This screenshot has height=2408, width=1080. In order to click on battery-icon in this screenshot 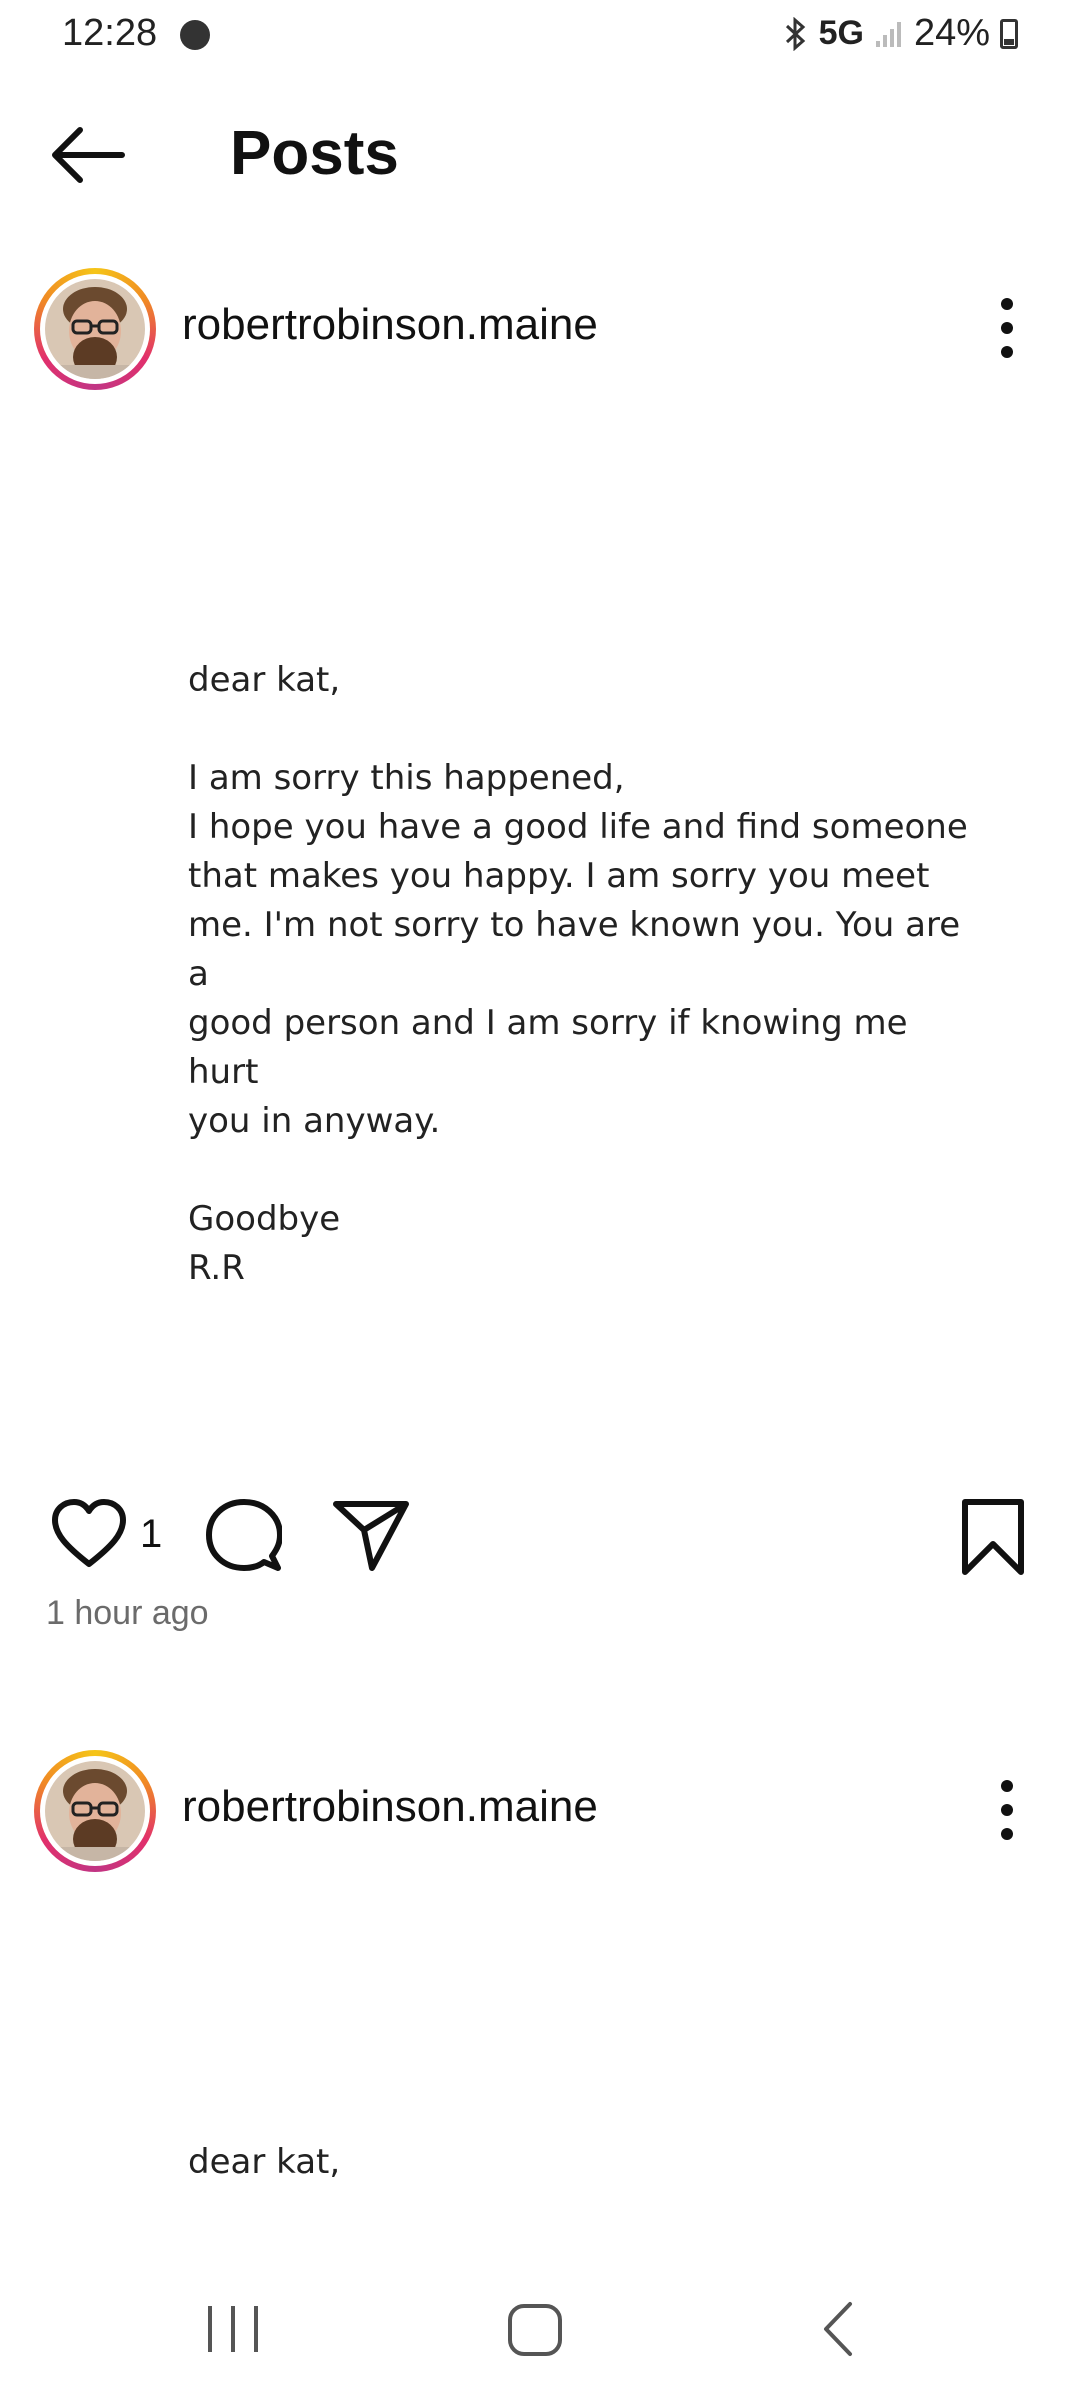, I will do `click(1009, 33)`.